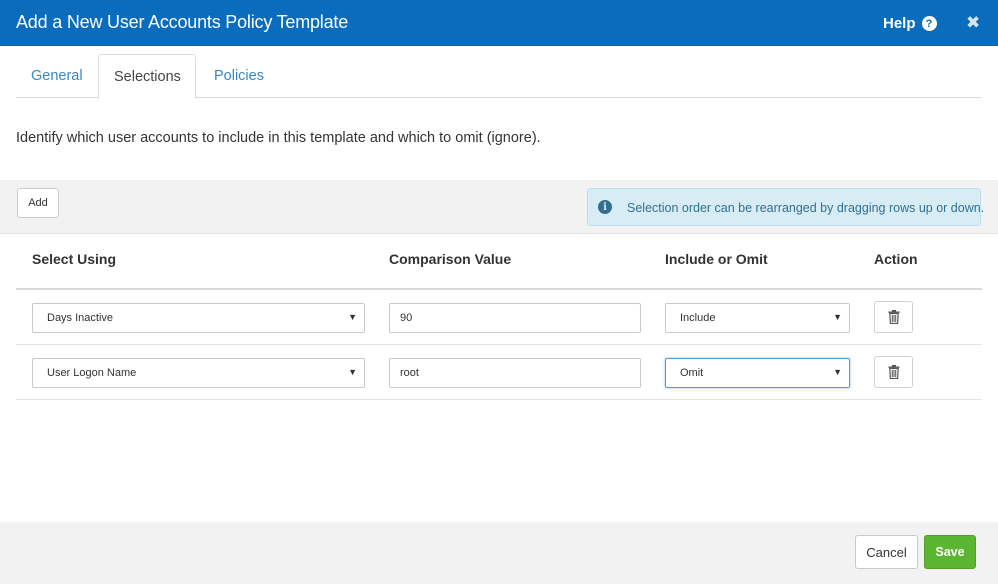  I want to click on select-using-value: Days Inactive, so click(80, 318).